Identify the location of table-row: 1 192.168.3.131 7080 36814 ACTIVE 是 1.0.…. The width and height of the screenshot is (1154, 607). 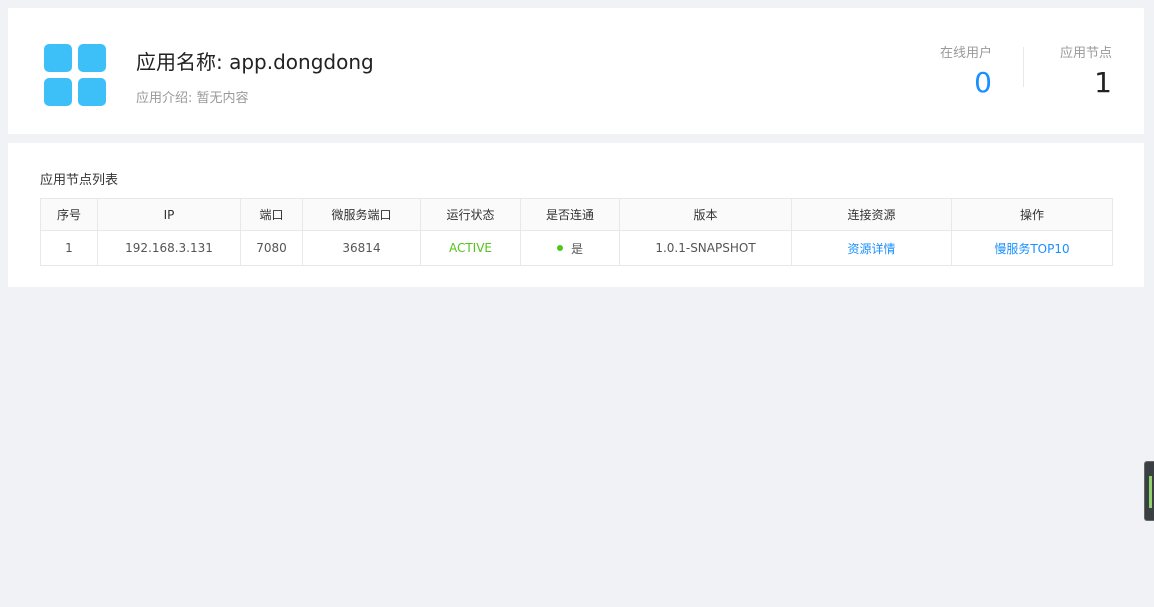
(576, 248).